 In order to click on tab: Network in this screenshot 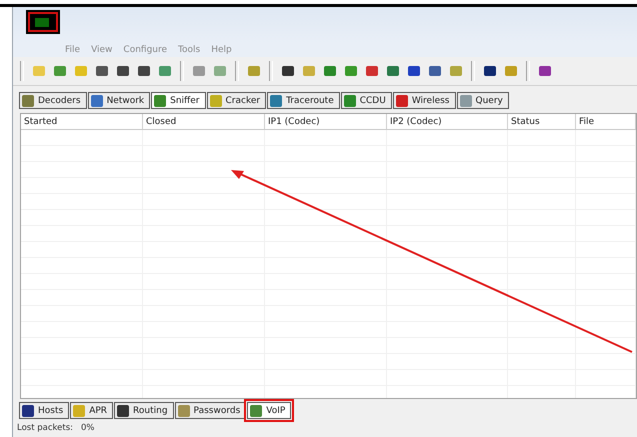, I will do `click(119, 100)`.